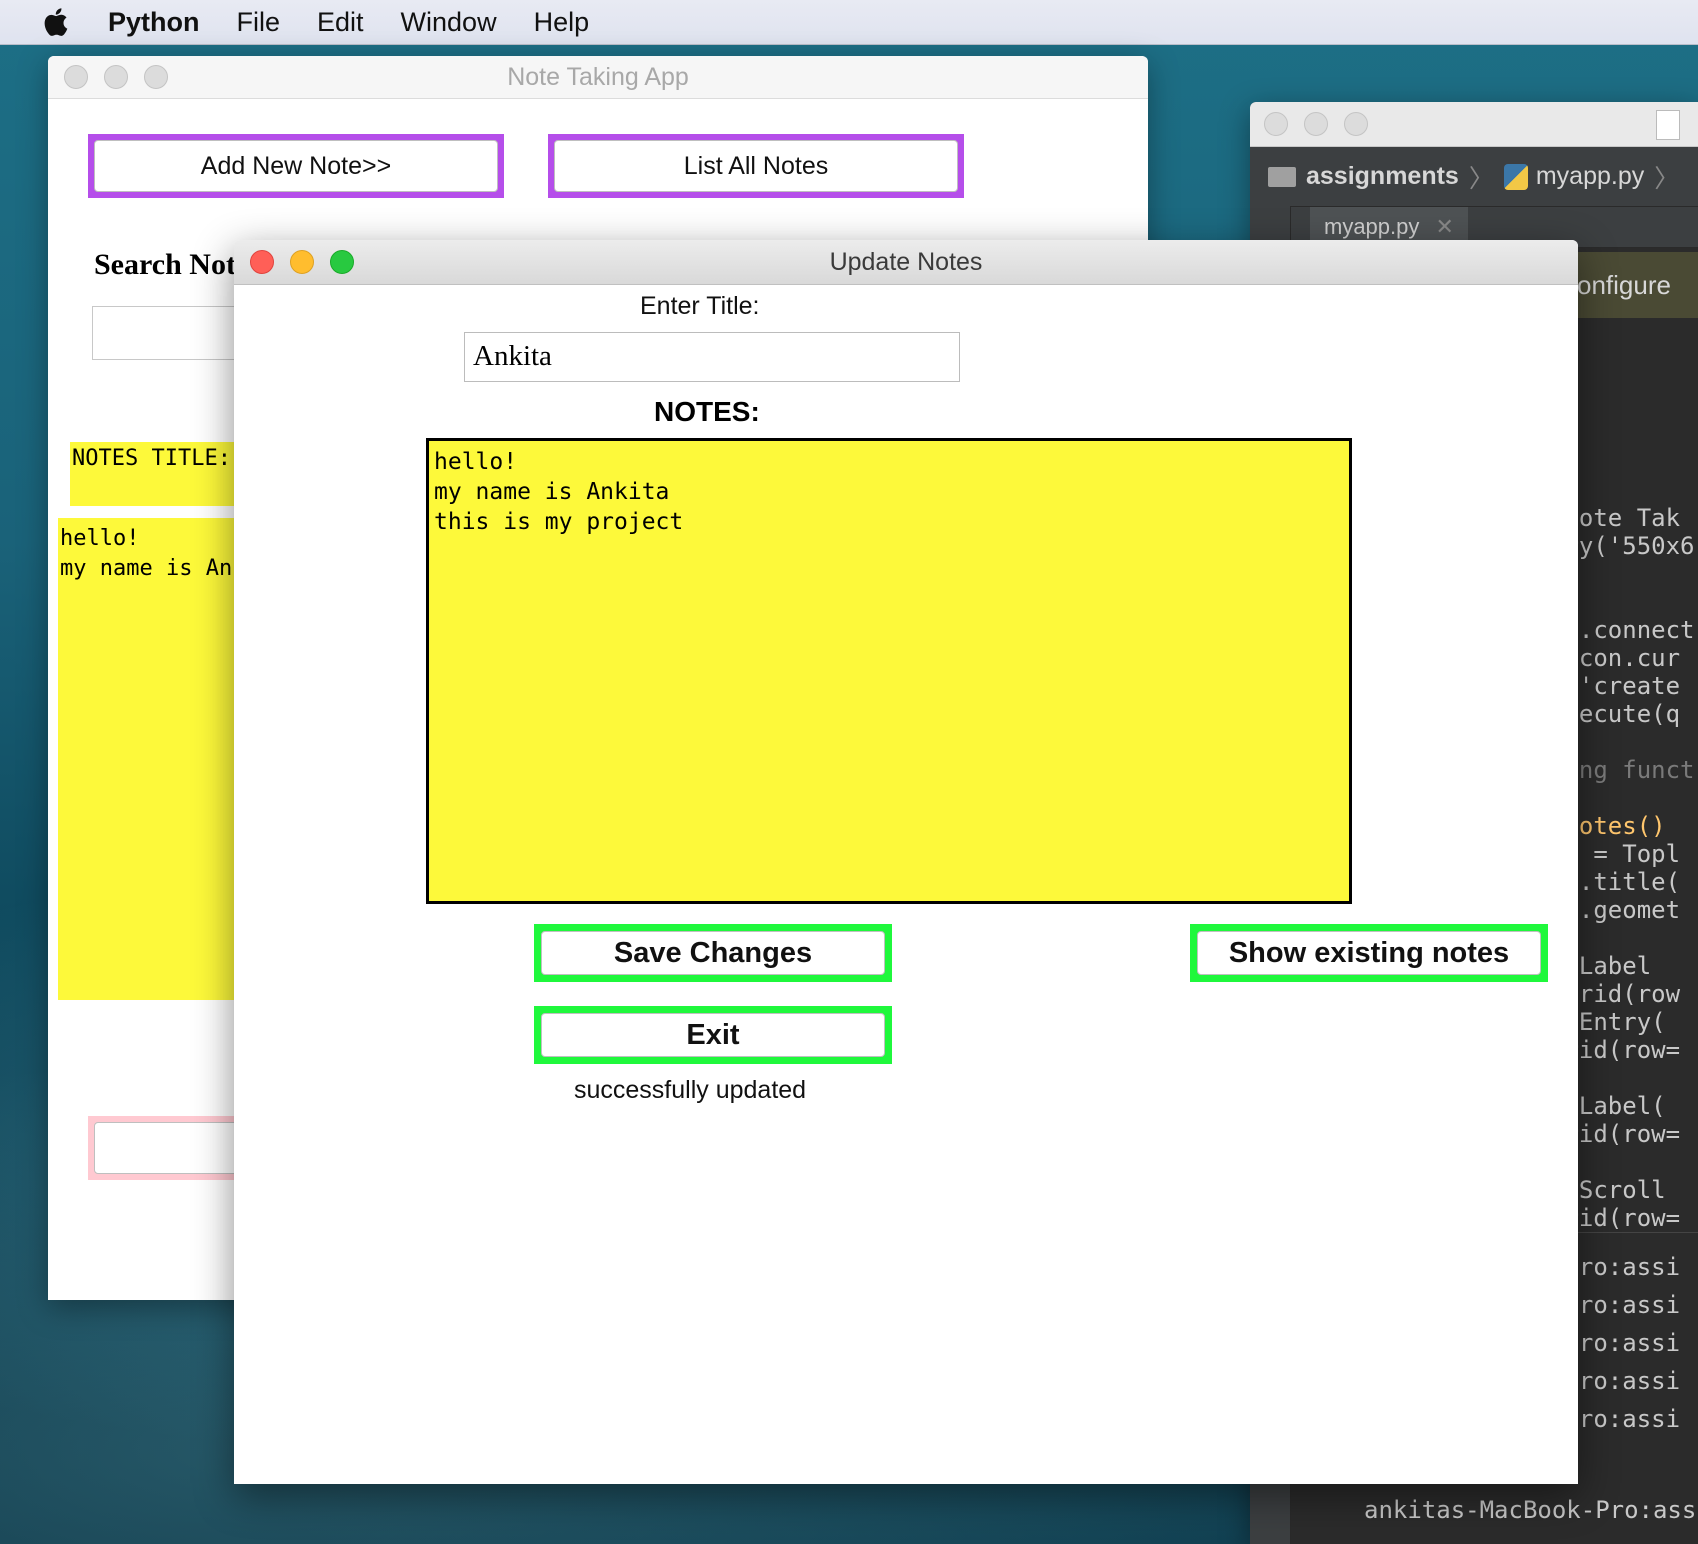 The width and height of the screenshot is (1698, 1544). I want to click on ide-titlebar, so click(1474, 124).